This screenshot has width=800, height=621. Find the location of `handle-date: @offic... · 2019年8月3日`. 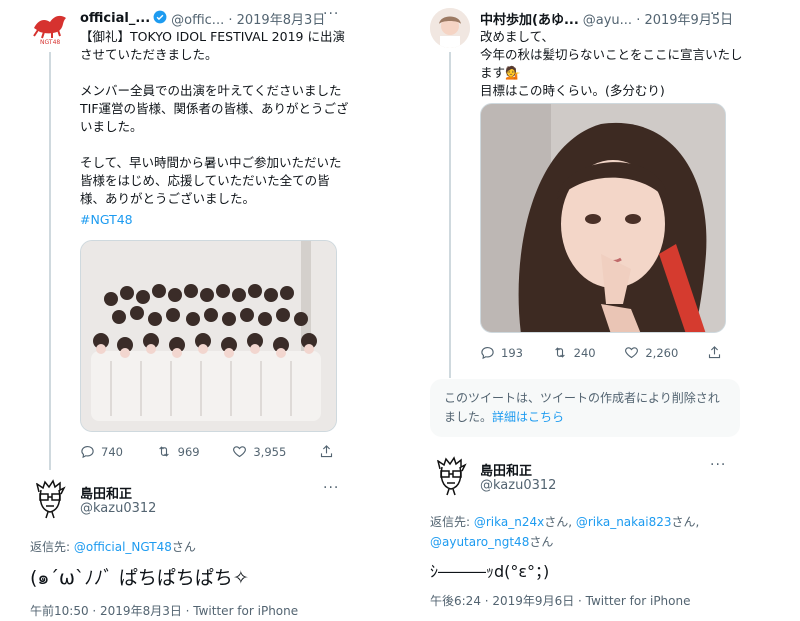

handle-date: @offic... · 2019年8月3日 is located at coordinates (248, 18).